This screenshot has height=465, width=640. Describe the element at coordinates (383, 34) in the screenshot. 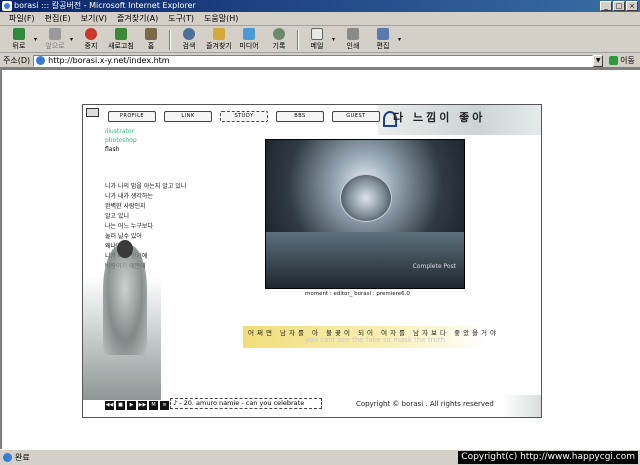

I see `edit-icon` at that location.